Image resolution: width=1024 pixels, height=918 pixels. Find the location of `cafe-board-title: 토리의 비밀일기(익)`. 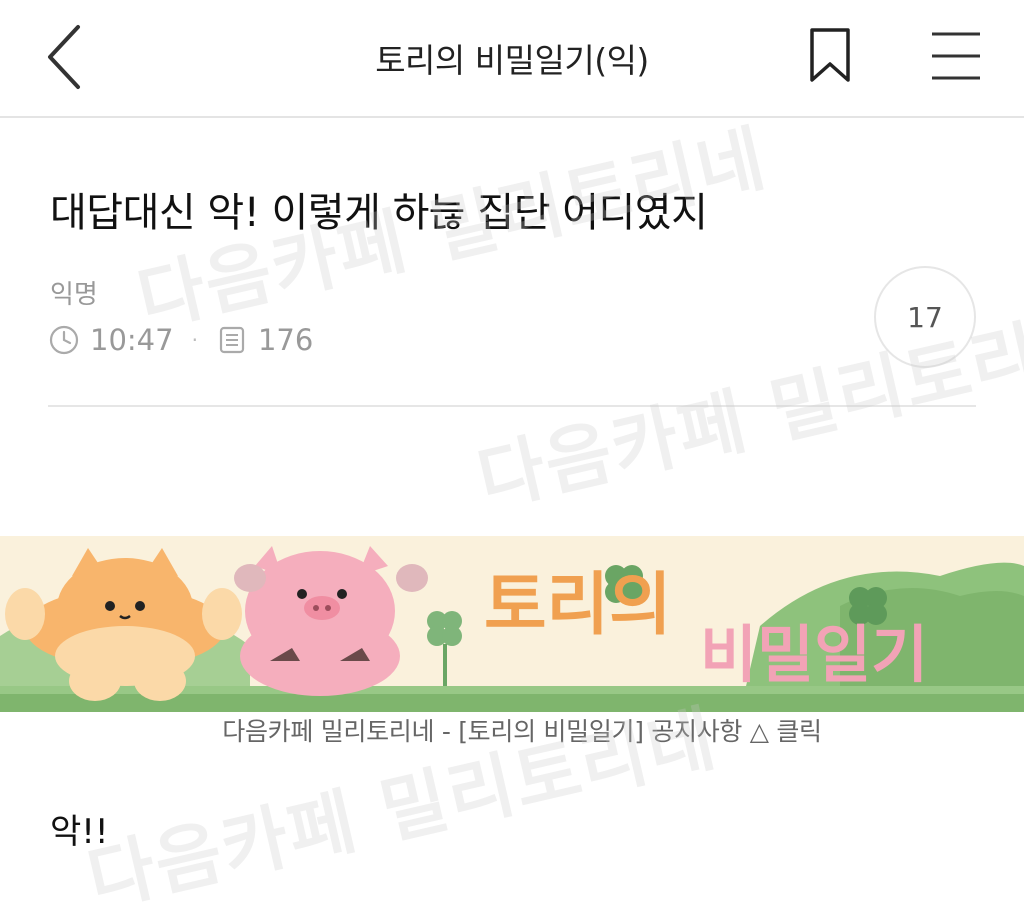

cafe-board-title: 토리의 비밀일기(익) is located at coordinates (512, 58).